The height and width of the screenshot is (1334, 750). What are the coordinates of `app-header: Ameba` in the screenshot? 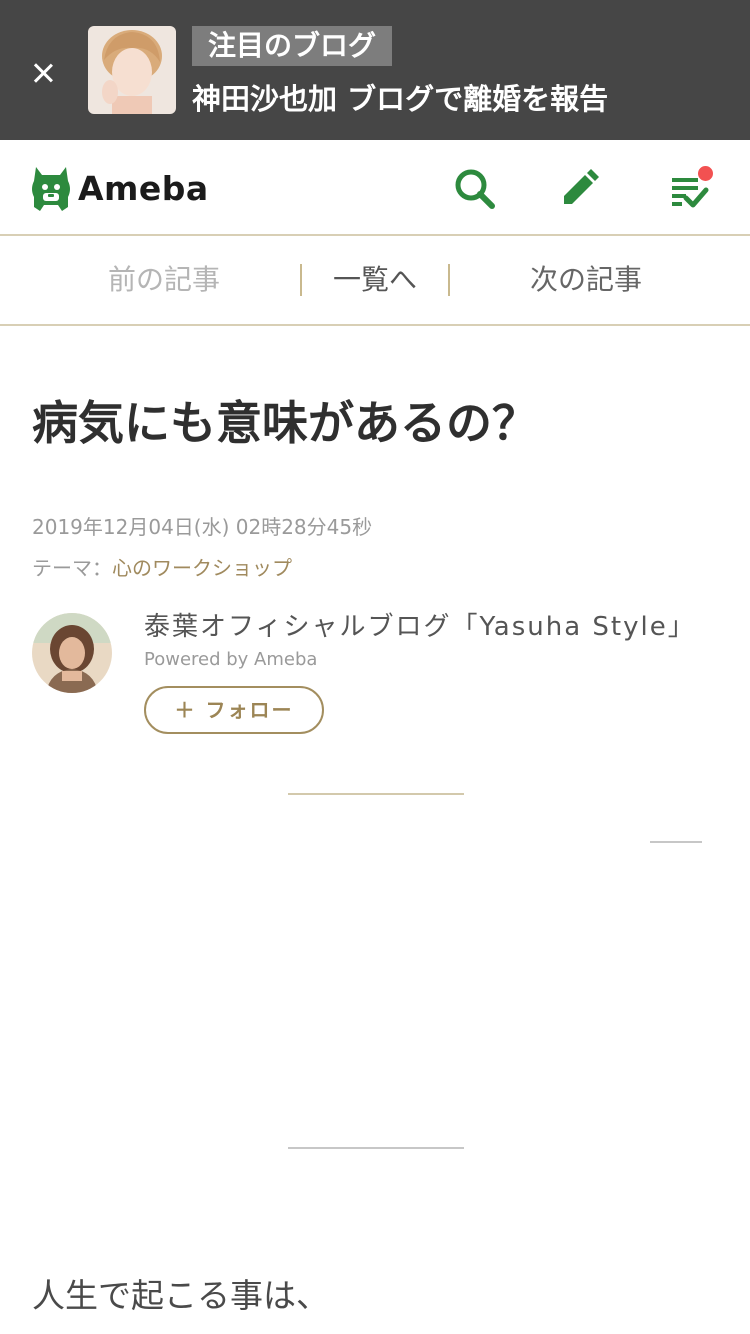 It's located at (375, 188).